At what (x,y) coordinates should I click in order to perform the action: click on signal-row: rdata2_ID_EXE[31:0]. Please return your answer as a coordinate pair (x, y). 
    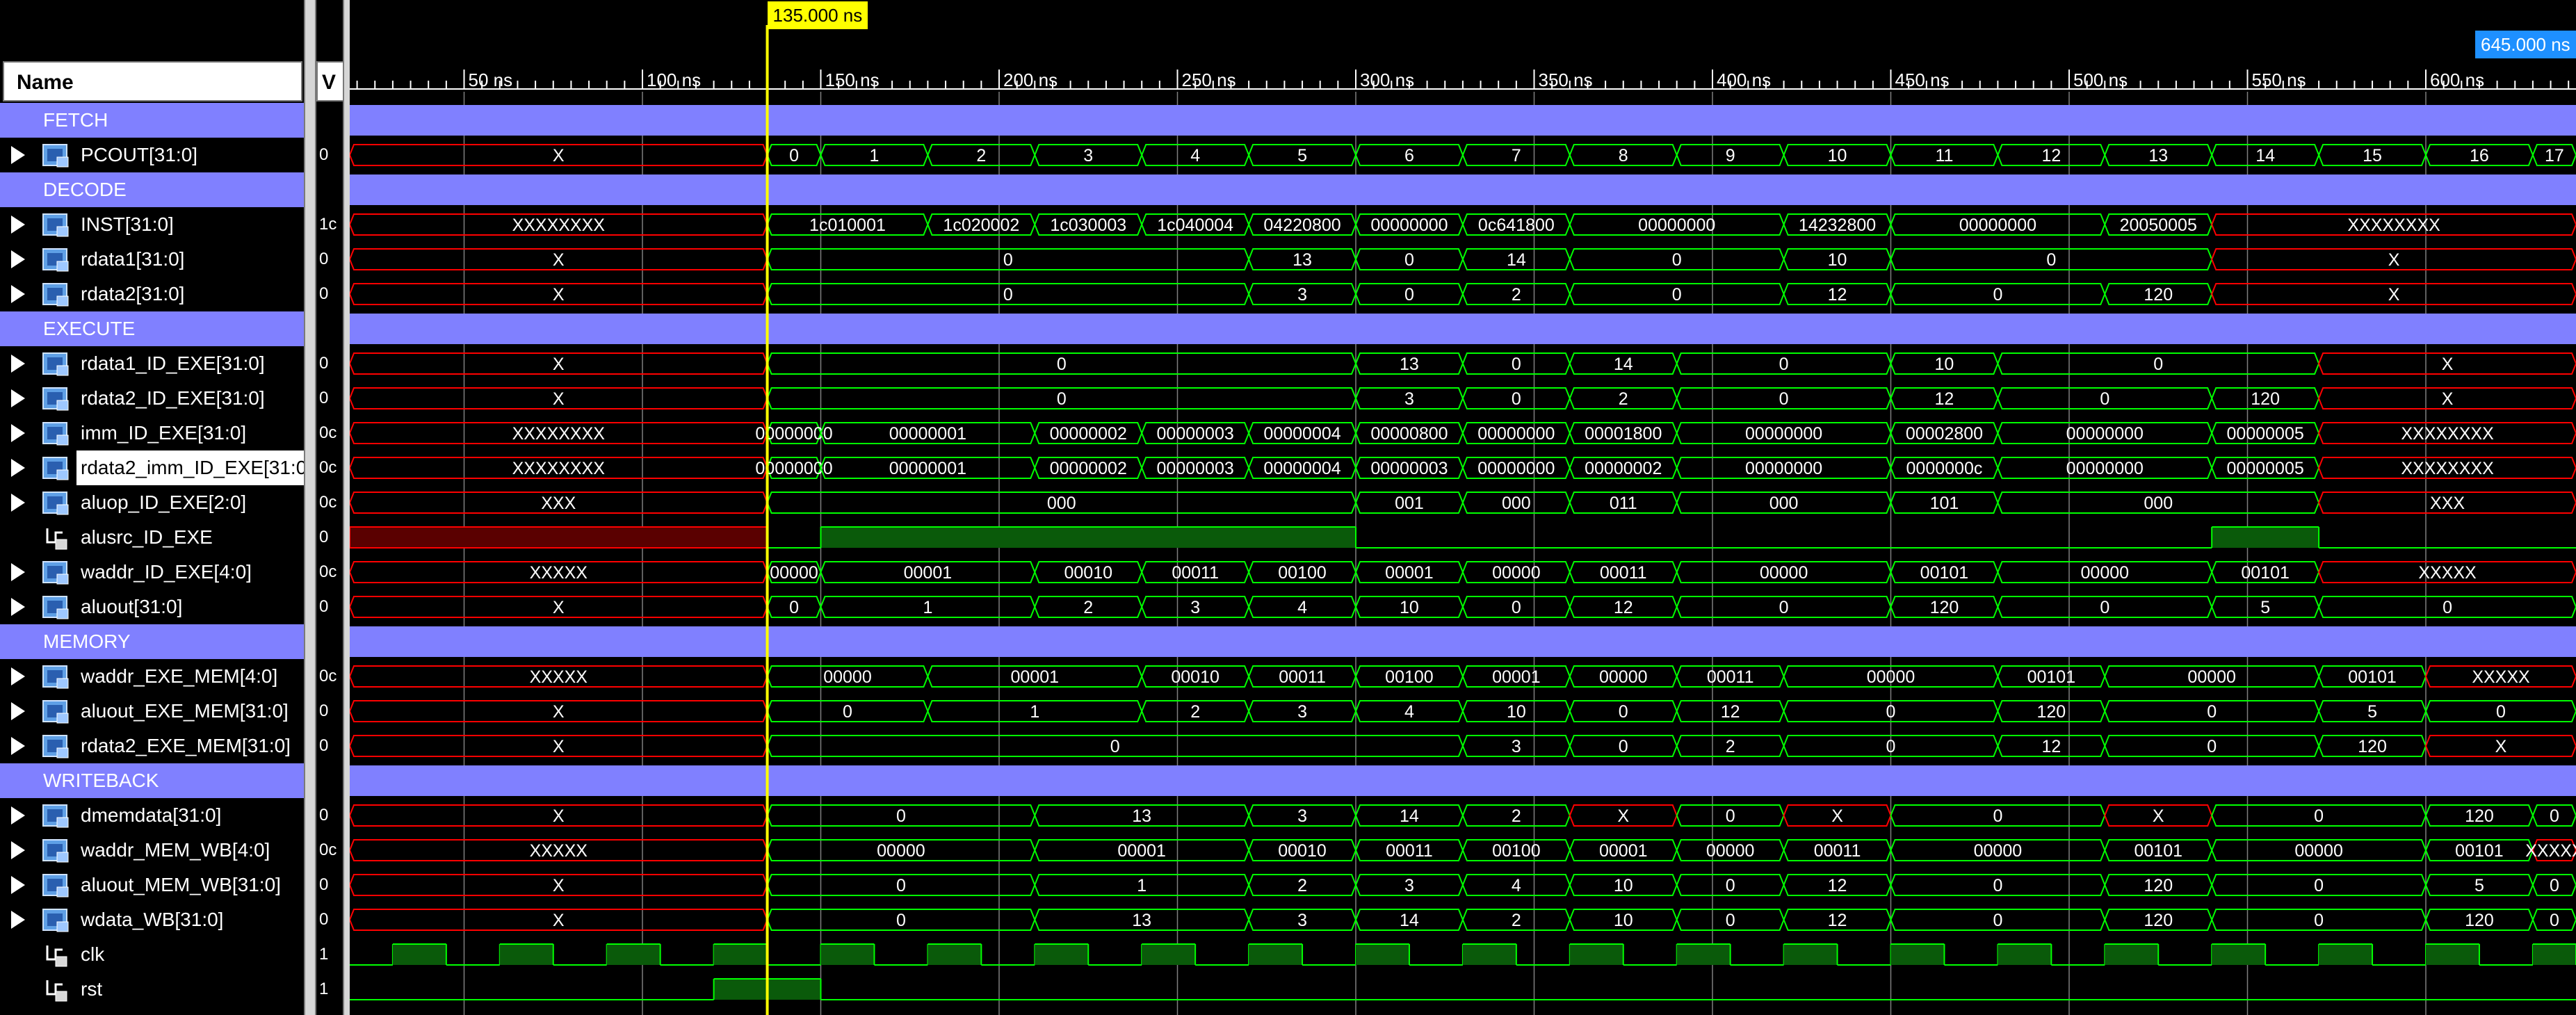
    Looking at the image, I should click on (152, 398).